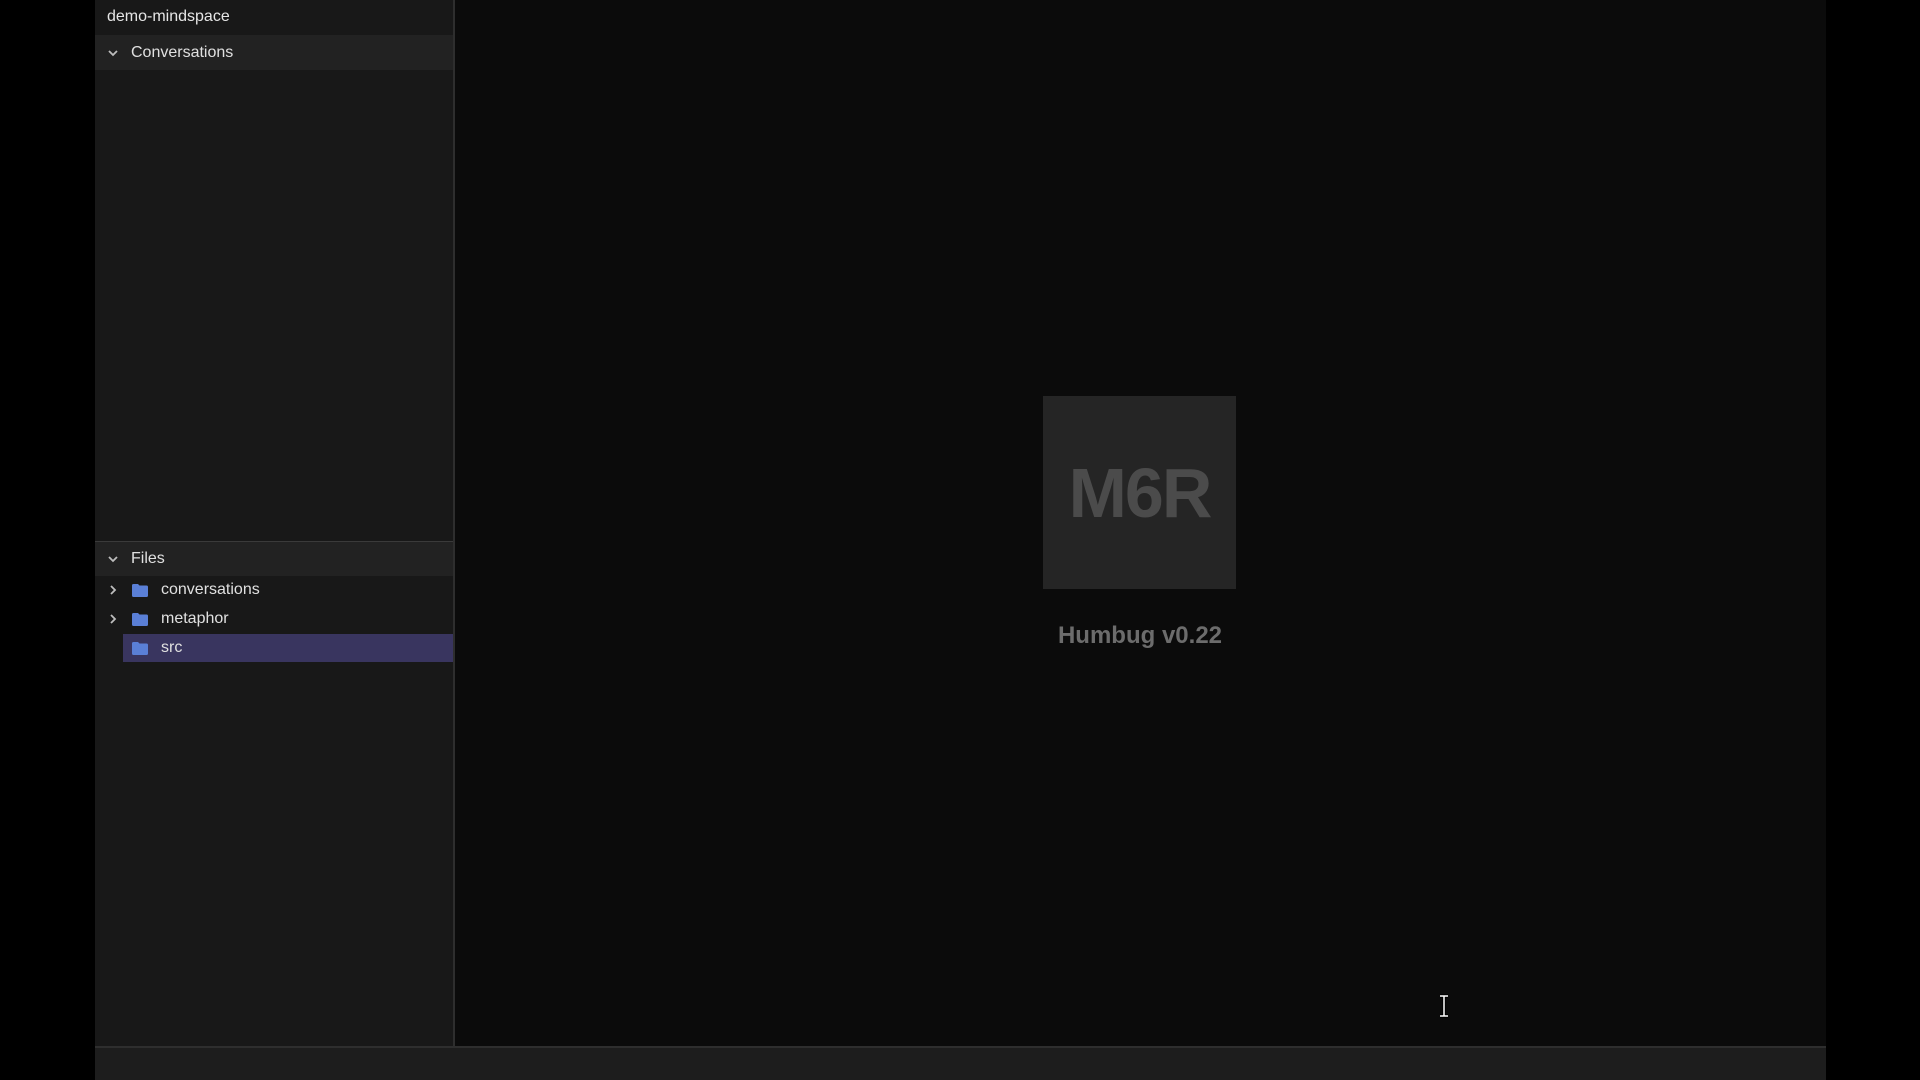  What do you see at coordinates (274, 558) in the screenshot?
I see `files-section-header: Files` at bounding box center [274, 558].